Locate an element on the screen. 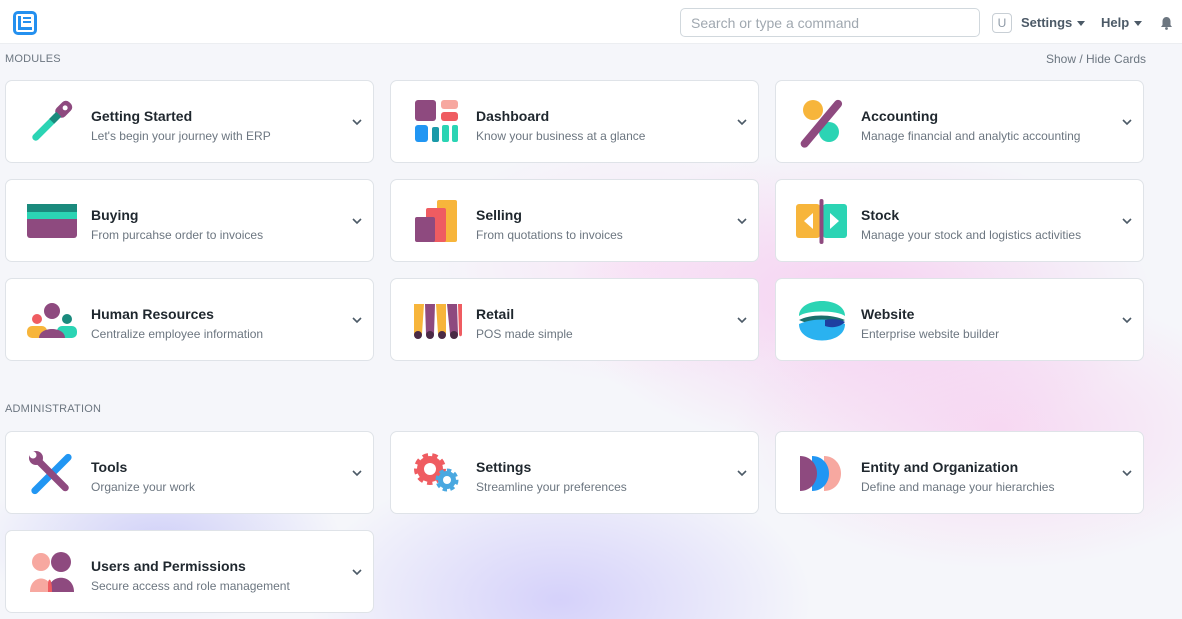  card-website: Website Enterprise website builder is located at coordinates (959, 319).